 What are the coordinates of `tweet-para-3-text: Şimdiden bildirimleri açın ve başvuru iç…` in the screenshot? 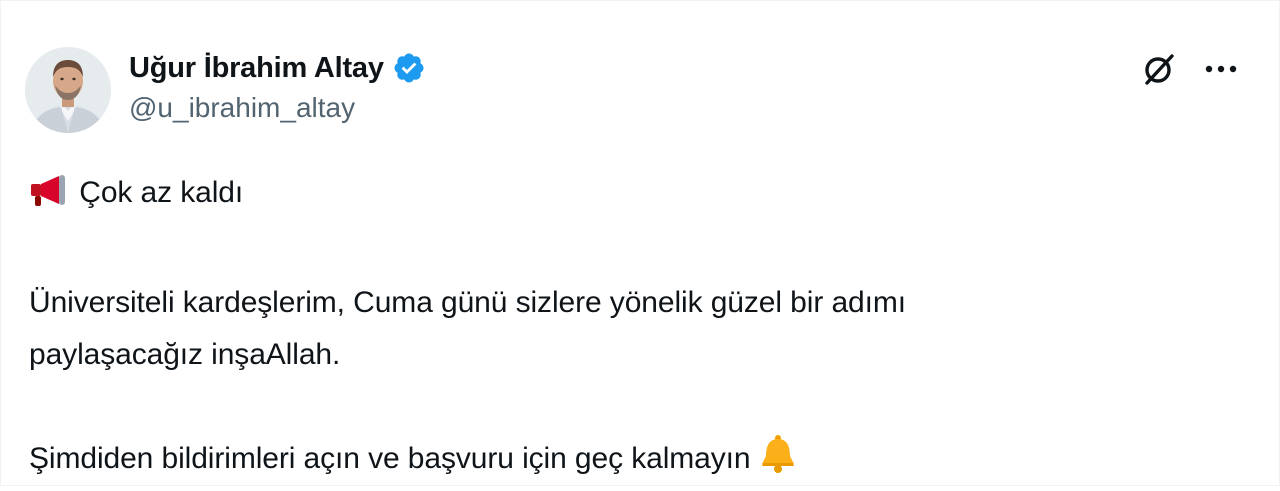 It's located at (390, 458).